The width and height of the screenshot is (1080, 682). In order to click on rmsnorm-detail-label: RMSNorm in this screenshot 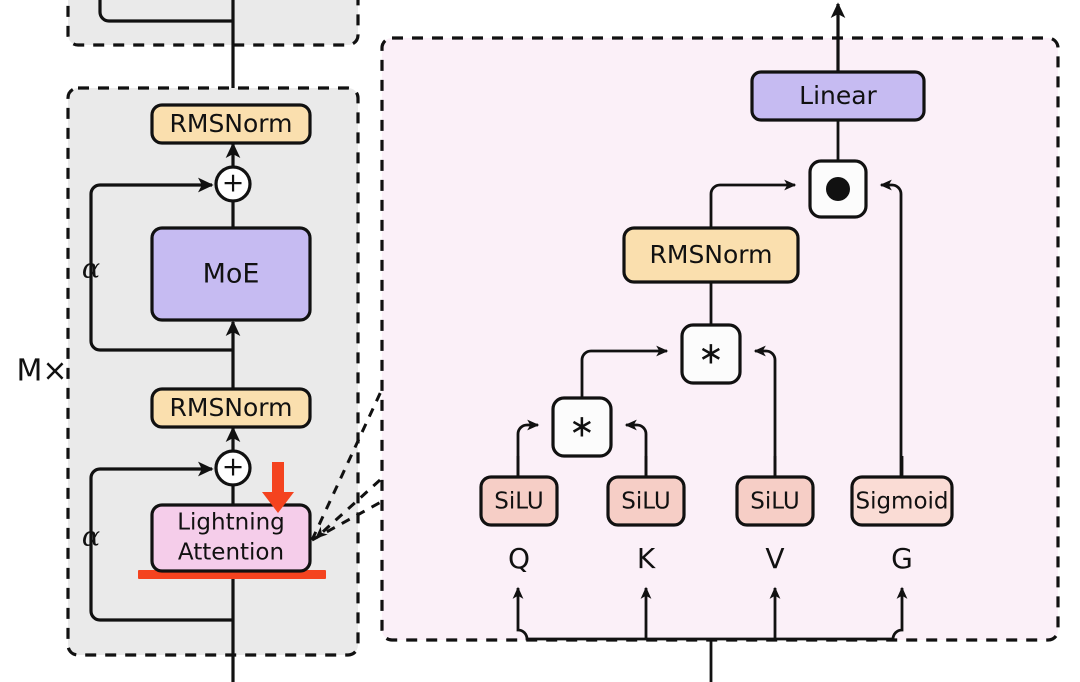, I will do `click(711, 254)`.